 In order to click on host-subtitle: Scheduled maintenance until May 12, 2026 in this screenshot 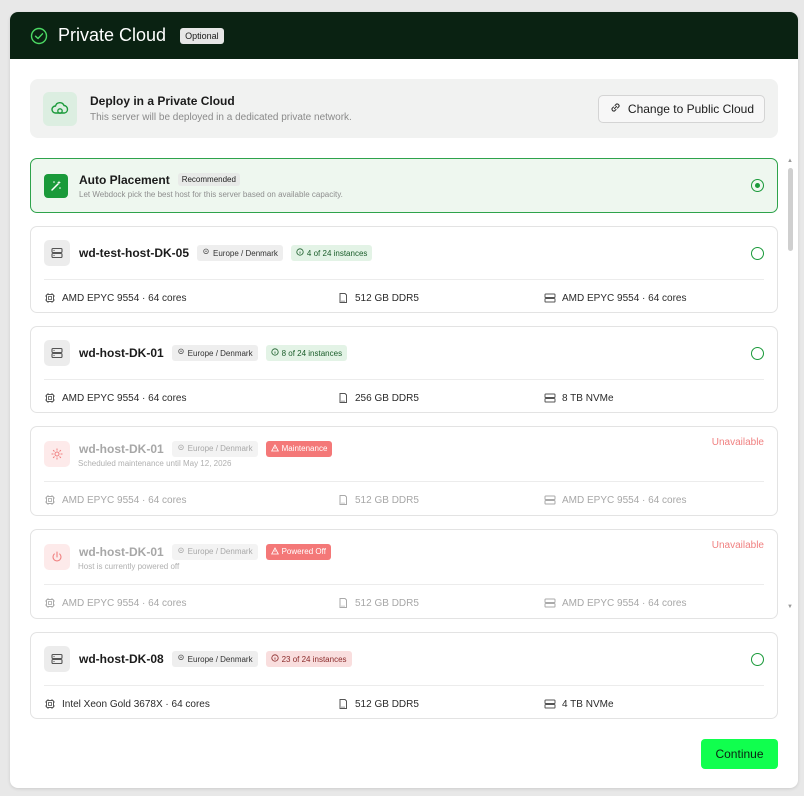, I will do `click(155, 463)`.